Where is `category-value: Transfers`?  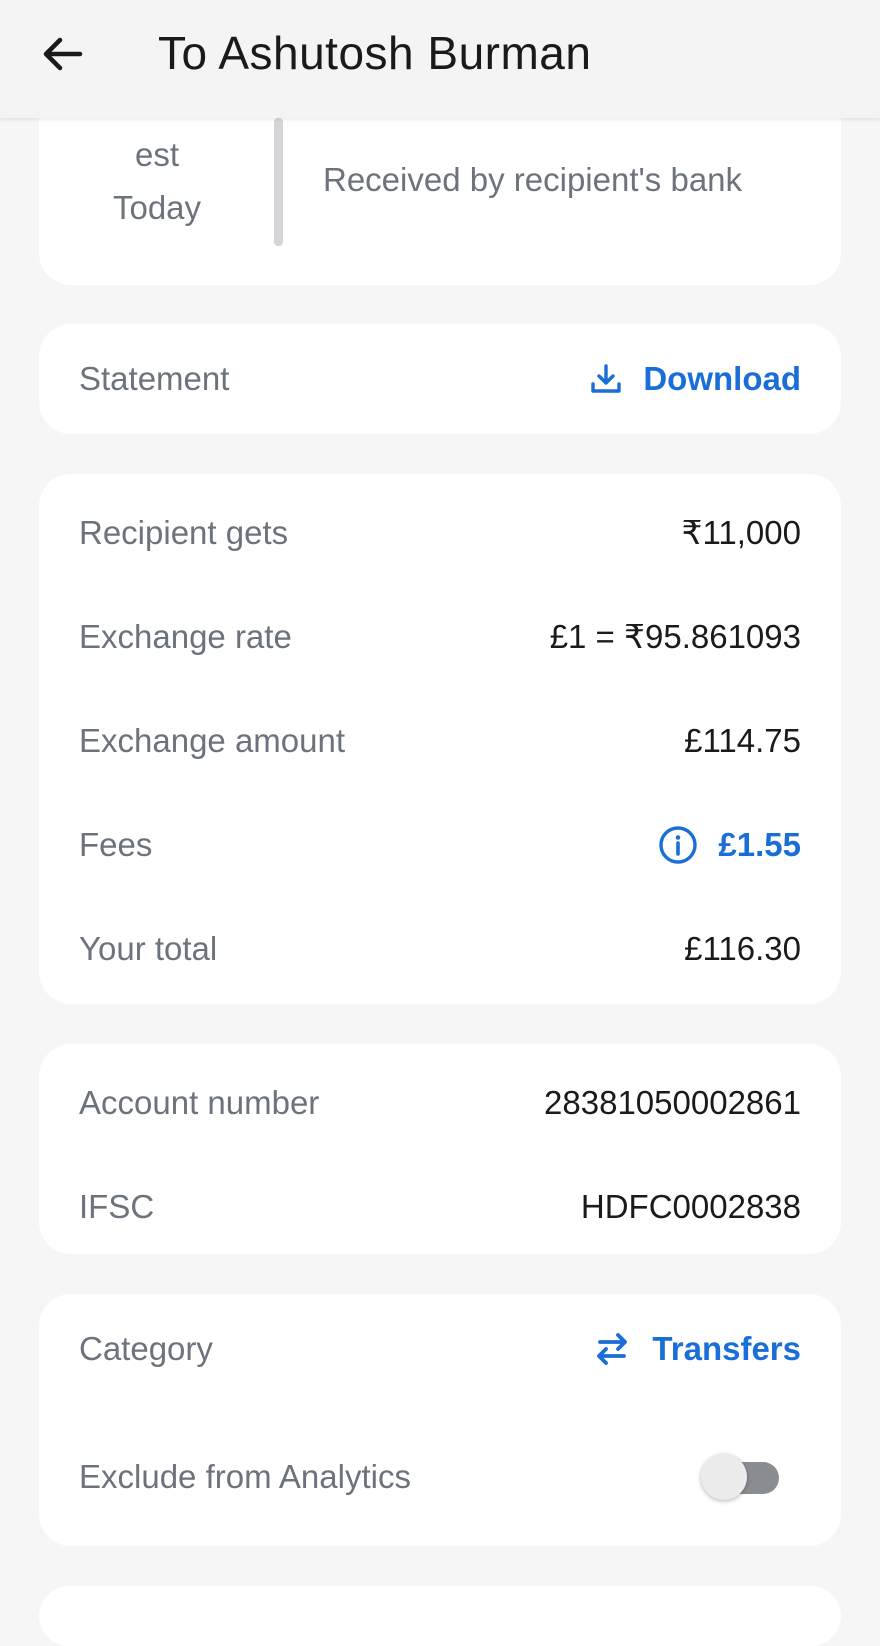 category-value: Transfers is located at coordinates (726, 1348).